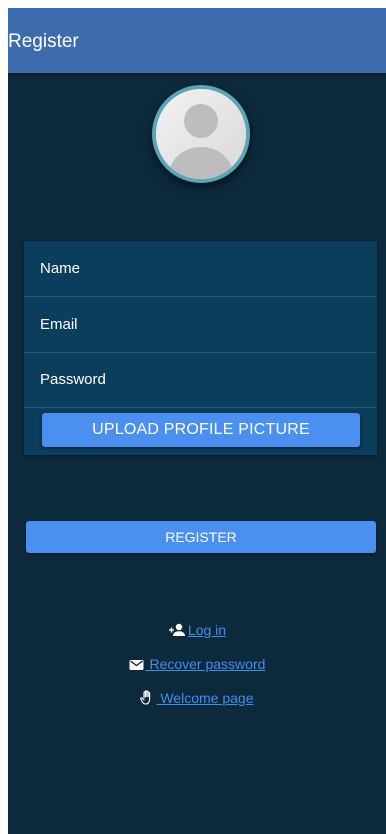 This screenshot has width=386, height=834. I want to click on upload-profile-picture-button: UPLOAD PROFILE PICTURE, so click(201, 430).